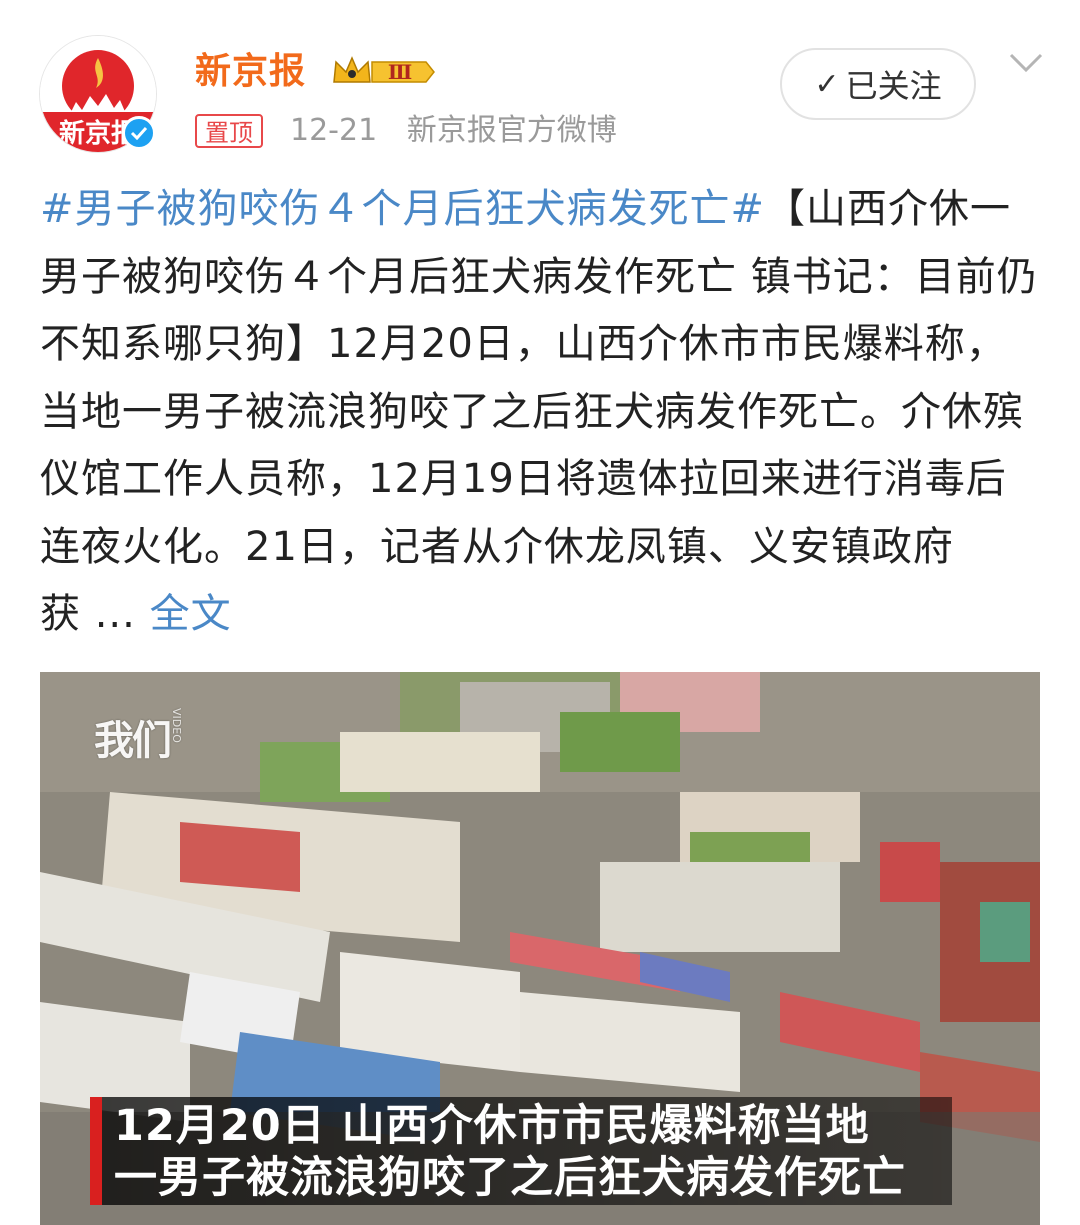  I want to click on post-meta: 12-21 新京报官方微博, so click(463, 131).